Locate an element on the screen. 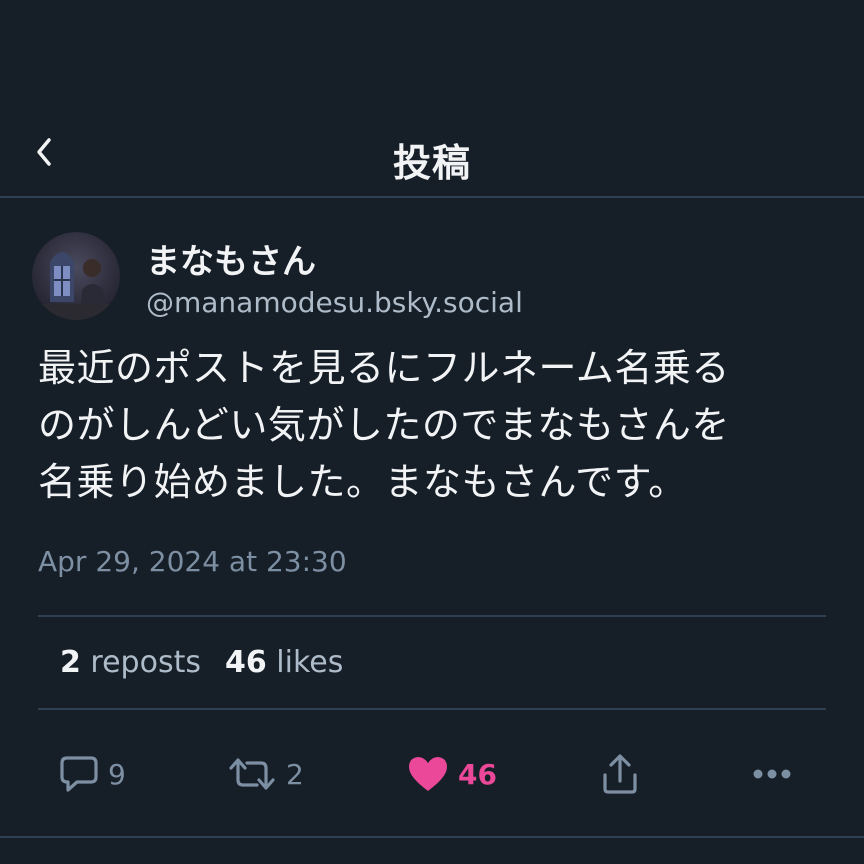 Image resolution: width=864 pixels, height=864 pixels. header-bar: 投稿 is located at coordinates (432, 154).